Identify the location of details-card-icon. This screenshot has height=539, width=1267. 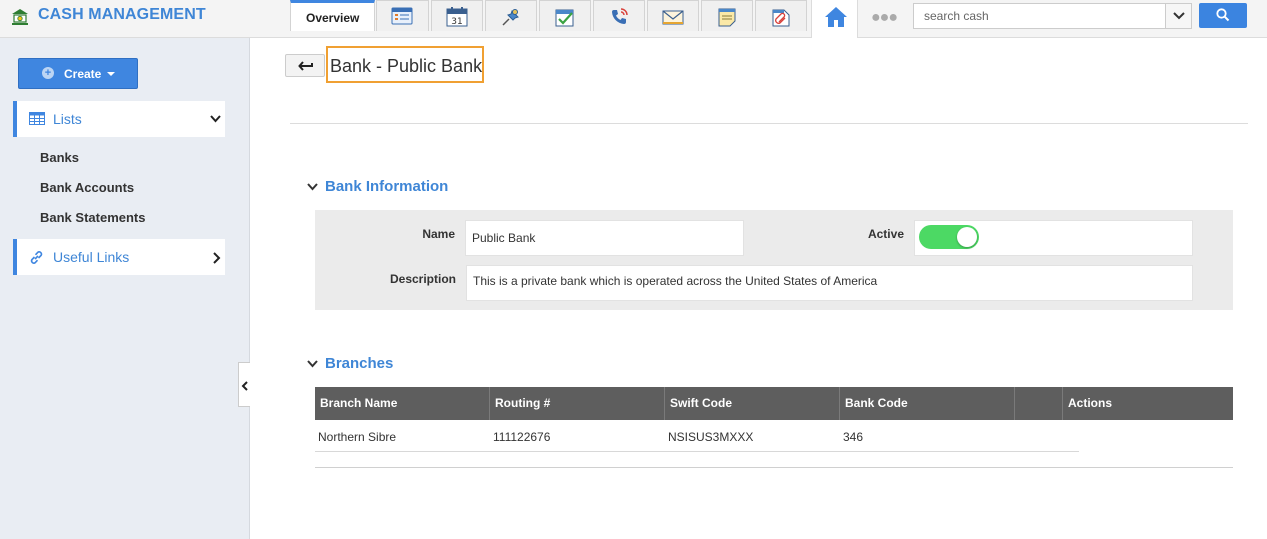
(402, 16).